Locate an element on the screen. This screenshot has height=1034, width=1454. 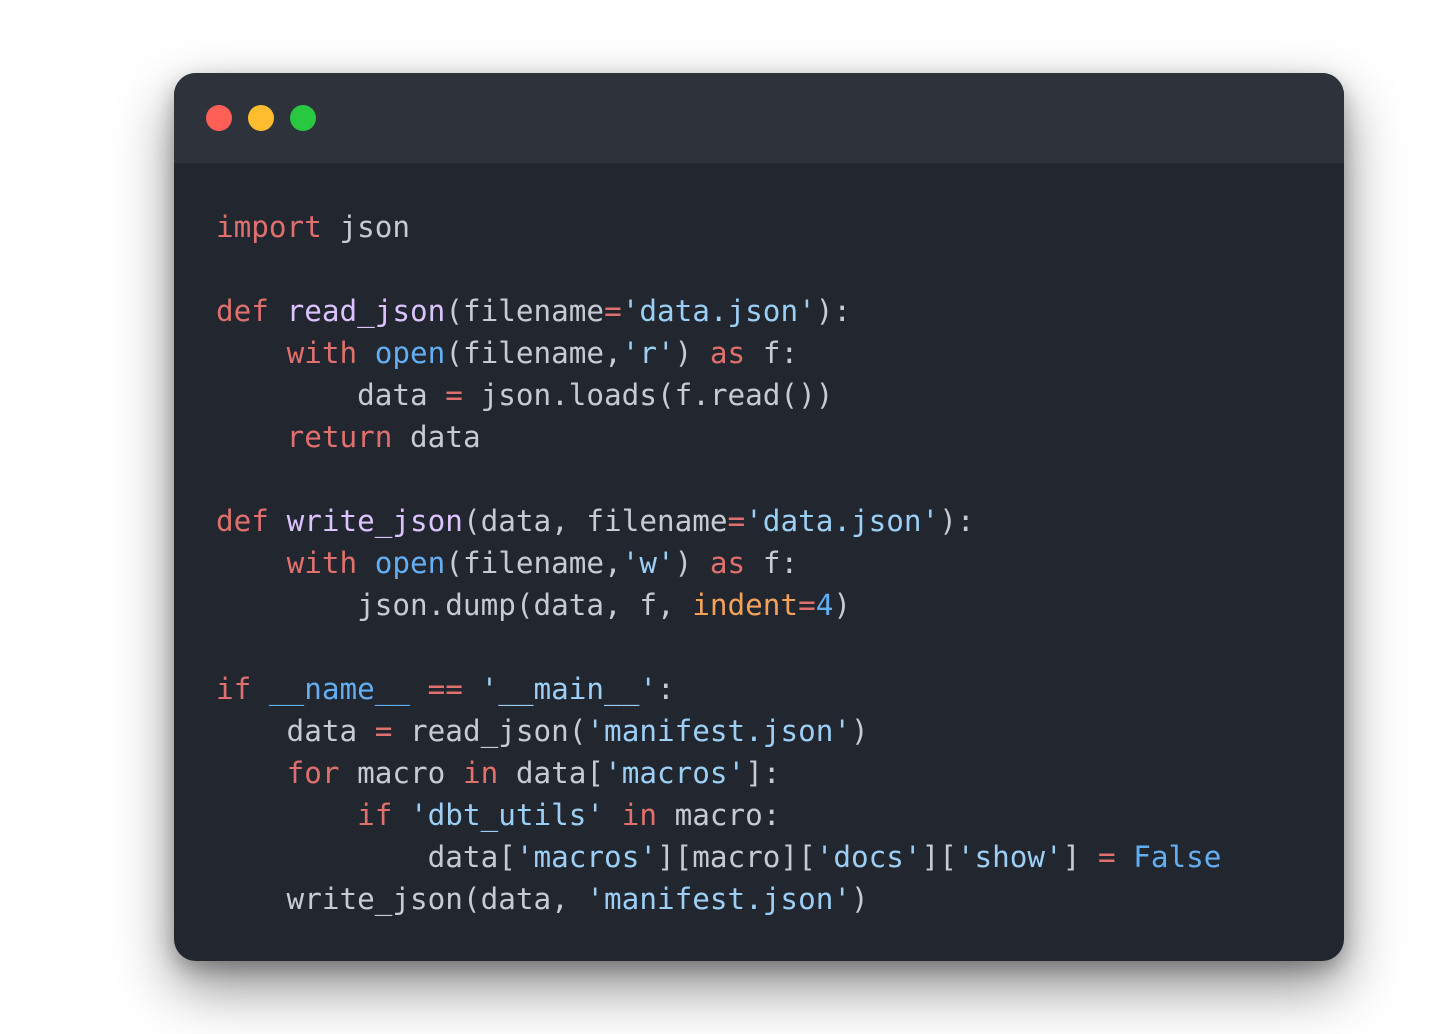
code-token-number: 4 is located at coordinates (824, 605).